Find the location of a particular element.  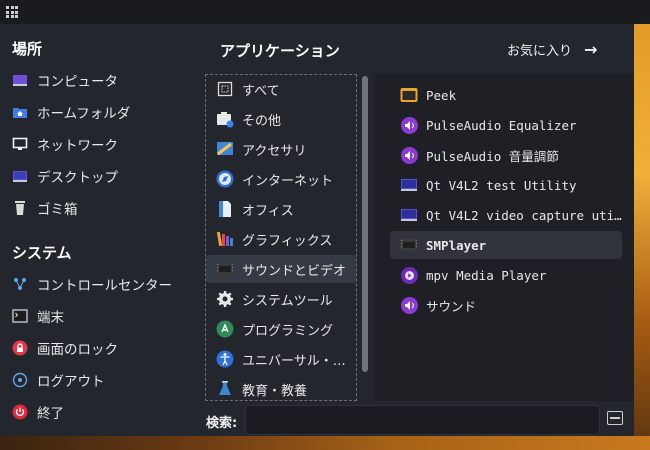

terminal-icon is located at coordinates (20, 316).